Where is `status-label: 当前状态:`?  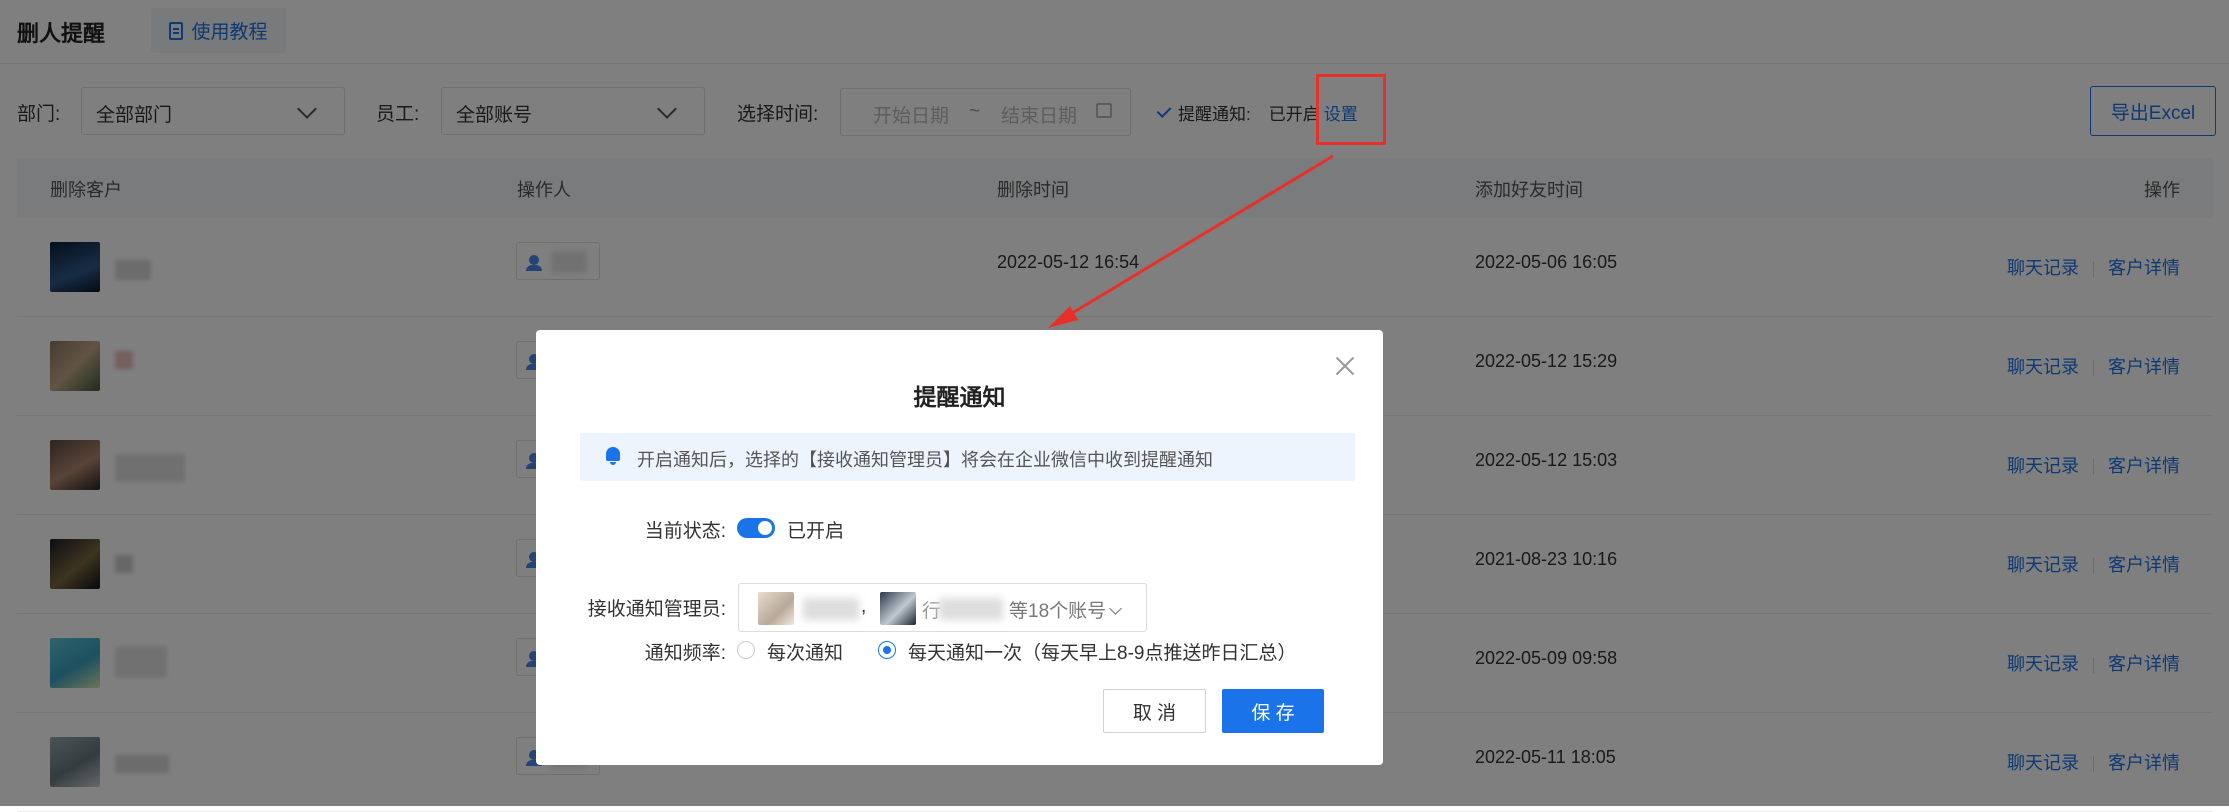 status-label: 当前状态: is located at coordinates (685, 531).